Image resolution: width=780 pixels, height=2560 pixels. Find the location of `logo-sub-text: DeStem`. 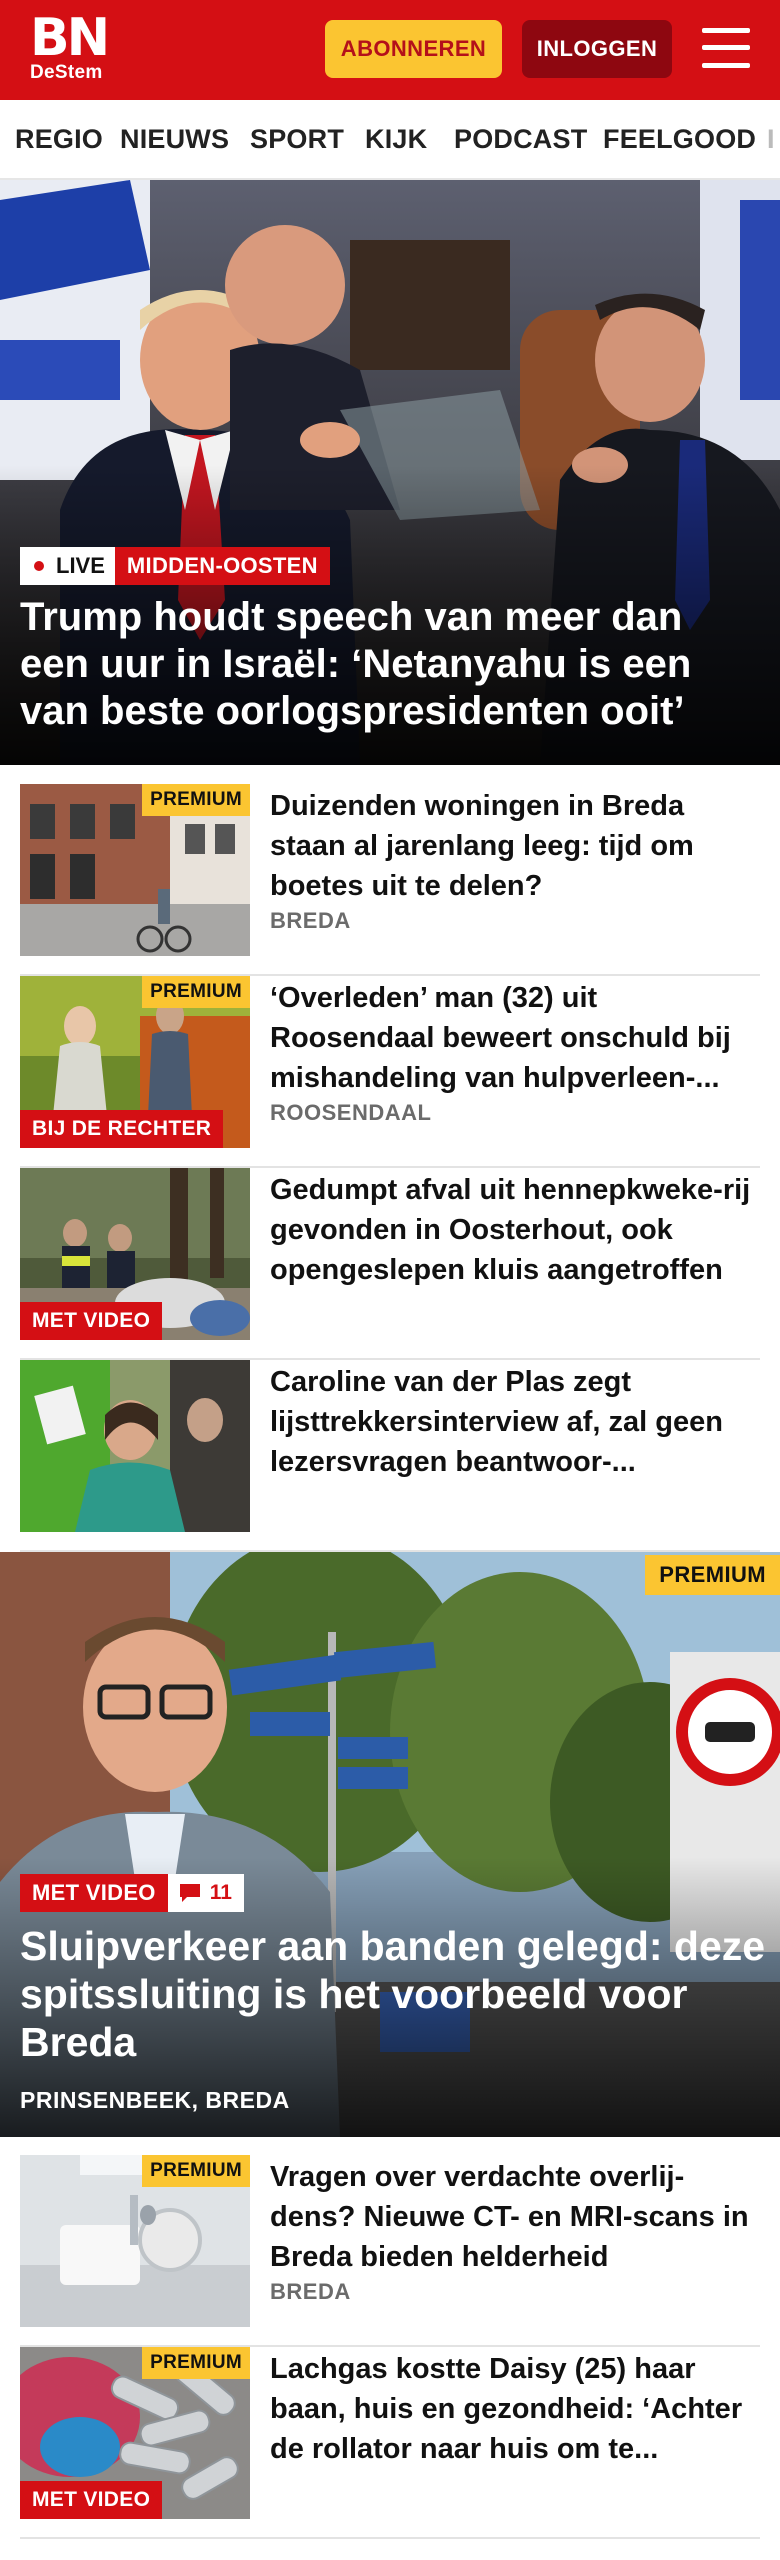

logo-sub-text: DeStem is located at coordinates (66, 72).